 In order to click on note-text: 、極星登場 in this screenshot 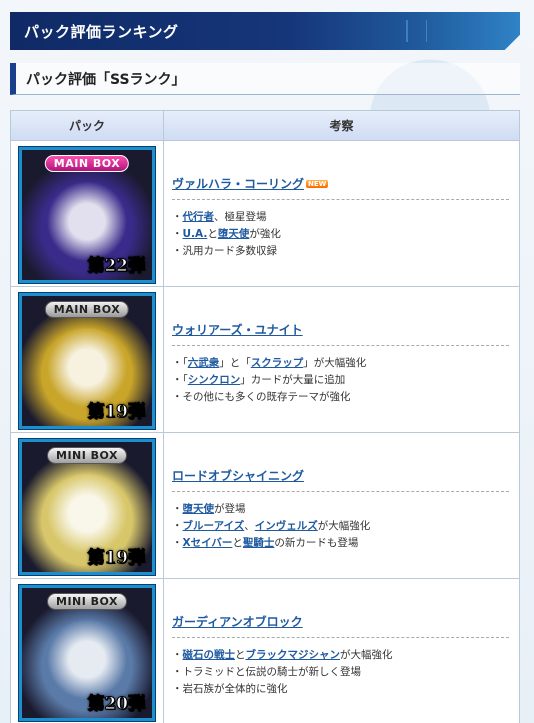, I will do `click(240, 217)`.